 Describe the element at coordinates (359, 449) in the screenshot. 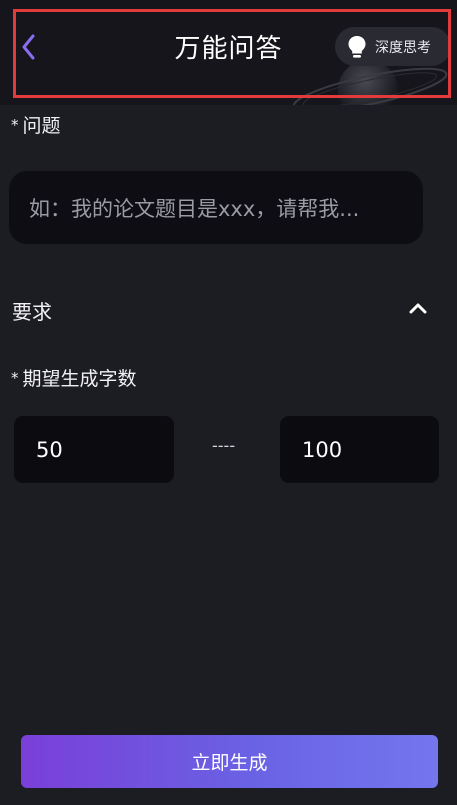

I see `max-word-count-input: 100` at that location.